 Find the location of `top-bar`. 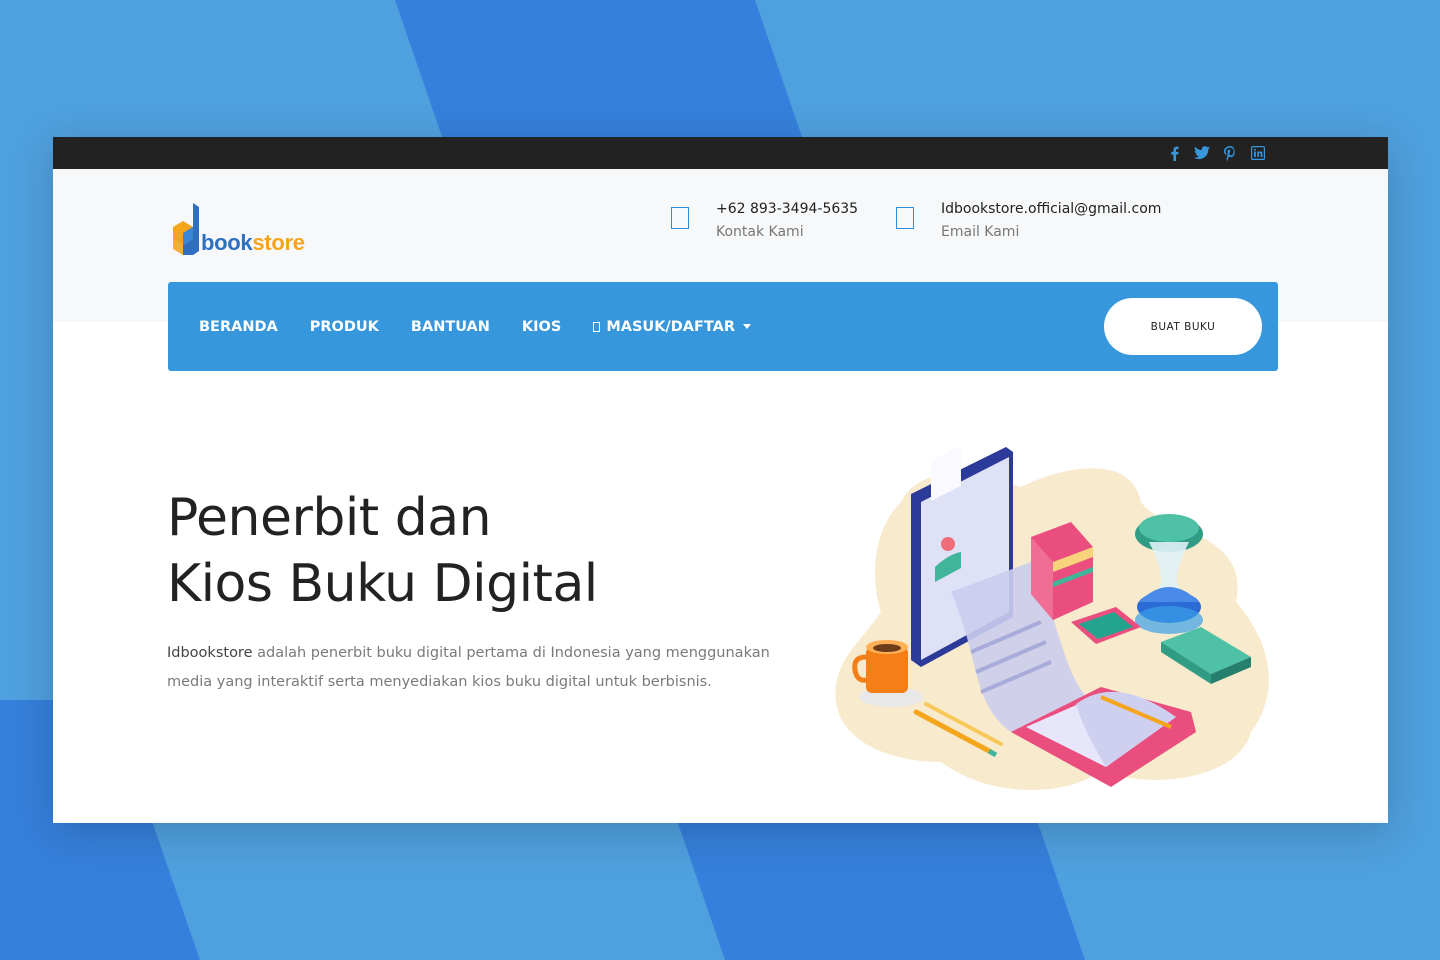

top-bar is located at coordinates (720, 153).